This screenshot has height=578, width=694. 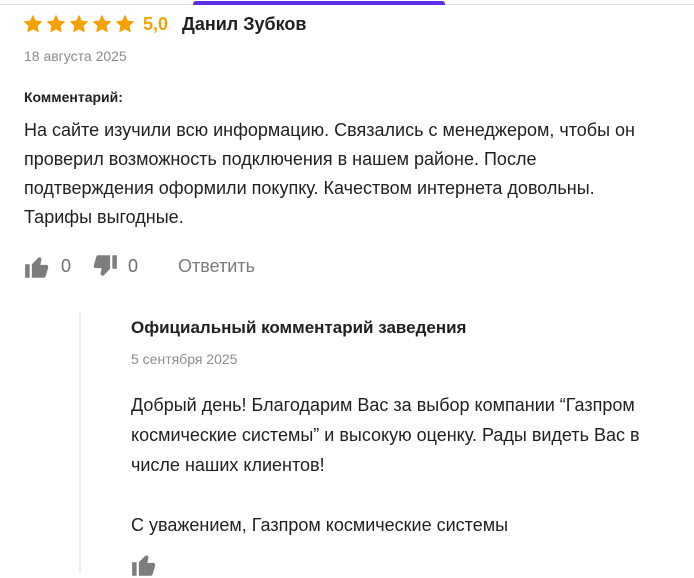 I want to click on comment-label: Комментарий:, so click(x=73, y=97).